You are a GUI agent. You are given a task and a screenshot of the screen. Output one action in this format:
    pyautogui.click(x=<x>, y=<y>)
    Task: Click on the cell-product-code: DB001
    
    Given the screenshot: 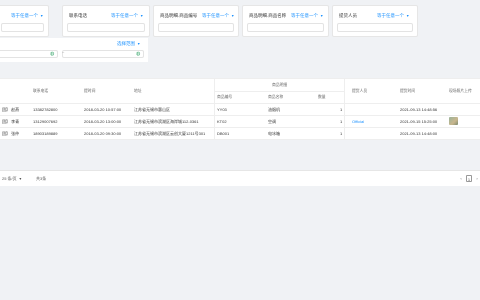 What is the action you would take?
    pyautogui.click(x=223, y=133)
    